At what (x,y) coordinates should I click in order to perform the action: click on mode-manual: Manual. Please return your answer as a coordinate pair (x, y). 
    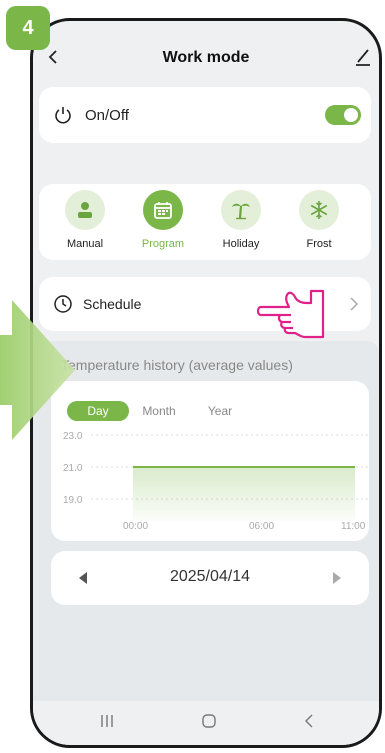
    Looking at the image, I should click on (85, 225).